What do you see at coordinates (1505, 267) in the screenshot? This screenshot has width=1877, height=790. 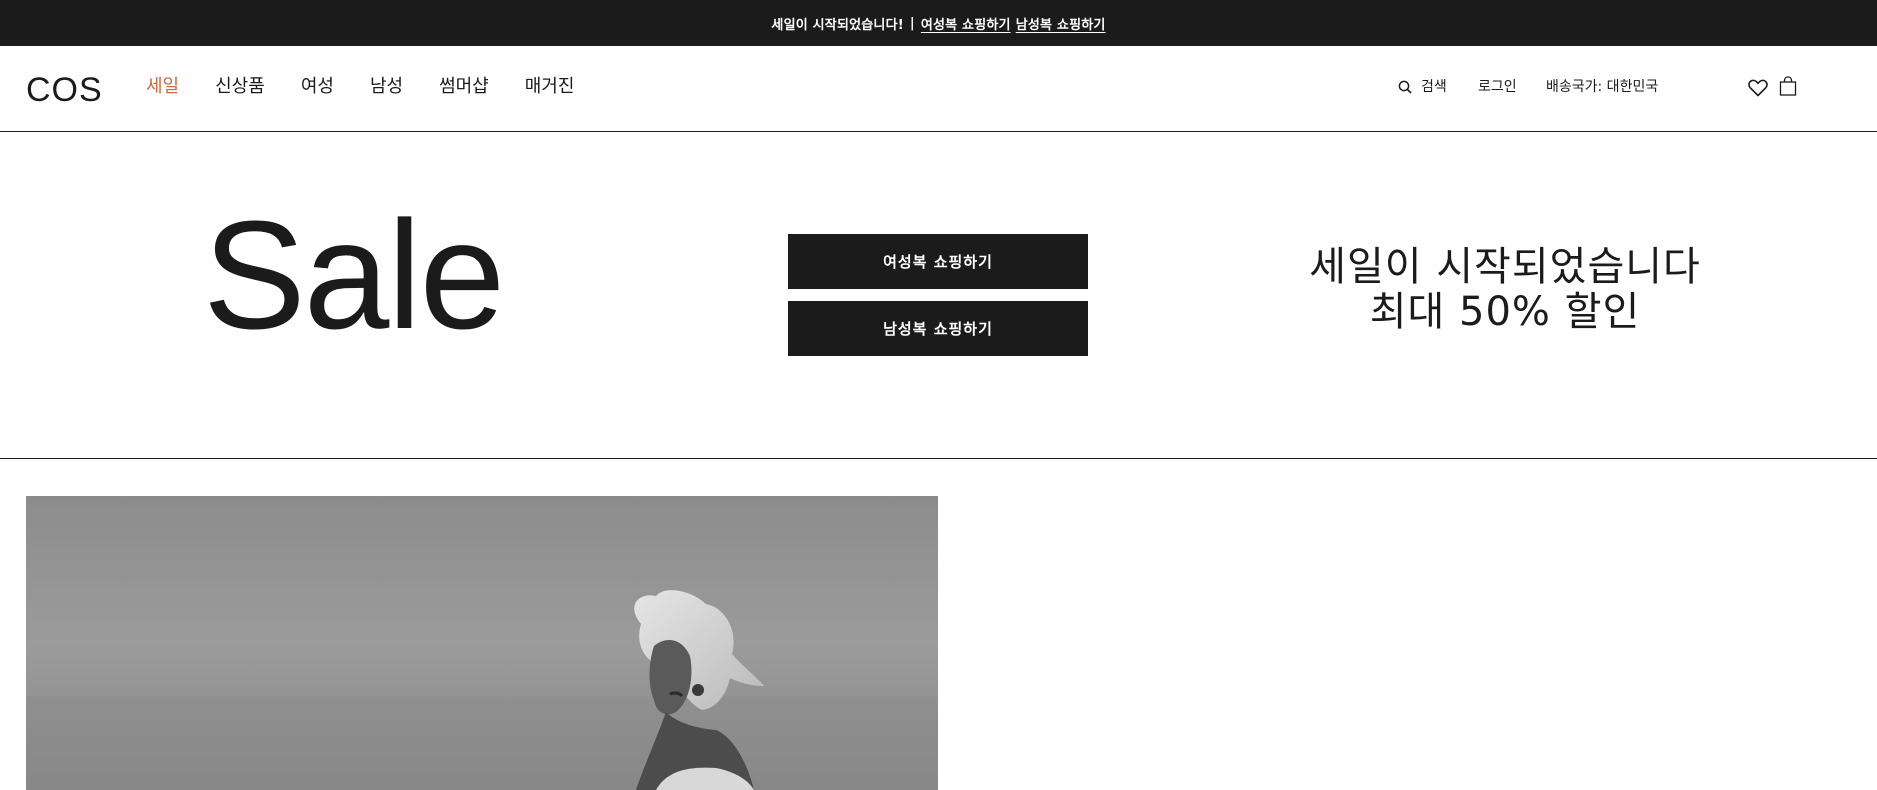 I see `hero-headline-line1: 세일이 시작되었습니다` at bounding box center [1505, 267].